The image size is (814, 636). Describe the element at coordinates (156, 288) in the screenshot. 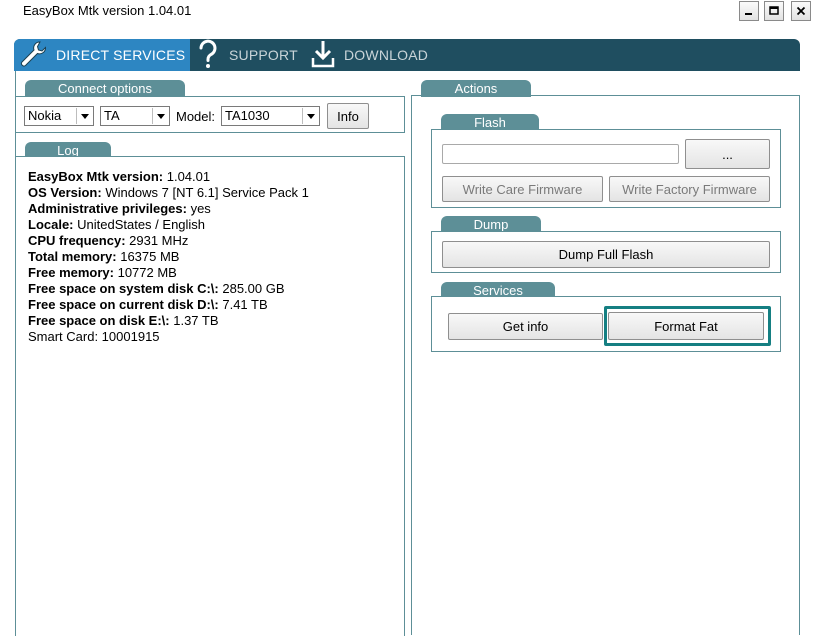

I see `log-line: Free space on system disk C:\: 285.00 GB` at that location.